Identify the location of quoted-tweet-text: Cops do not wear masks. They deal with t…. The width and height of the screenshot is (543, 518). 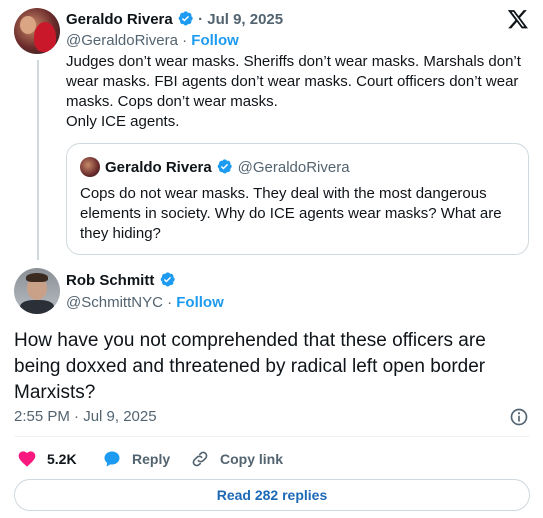
(300, 214).